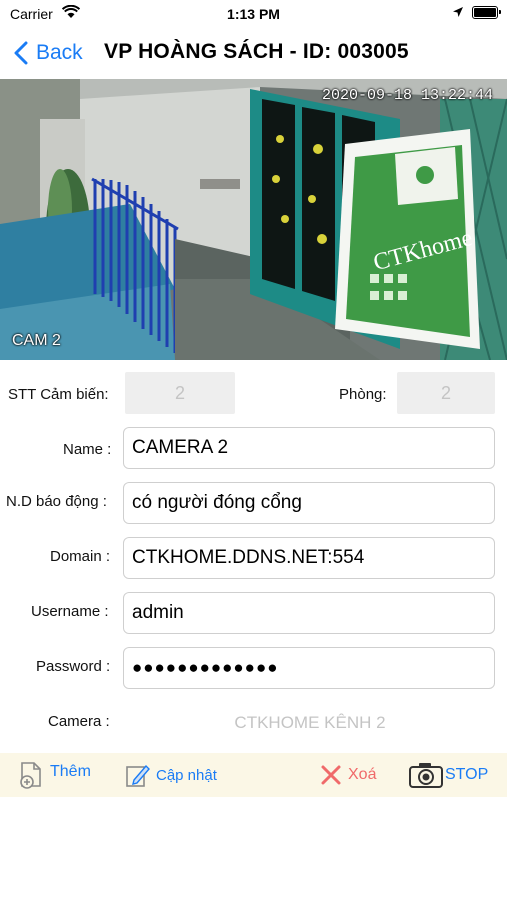 Image resolution: width=507 pixels, height=900 pixels. Describe the element at coordinates (309, 558) in the screenshot. I see `domain-input: CTKHOME.DDNS.NET:554` at that location.